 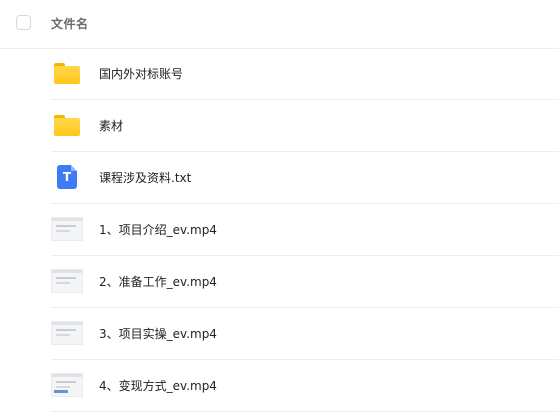 What do you see at coordinates (305, 282) in the screenshot?
I see `file-row: 2、准备工作_ev.mp4` at bounding box center [305, 282].